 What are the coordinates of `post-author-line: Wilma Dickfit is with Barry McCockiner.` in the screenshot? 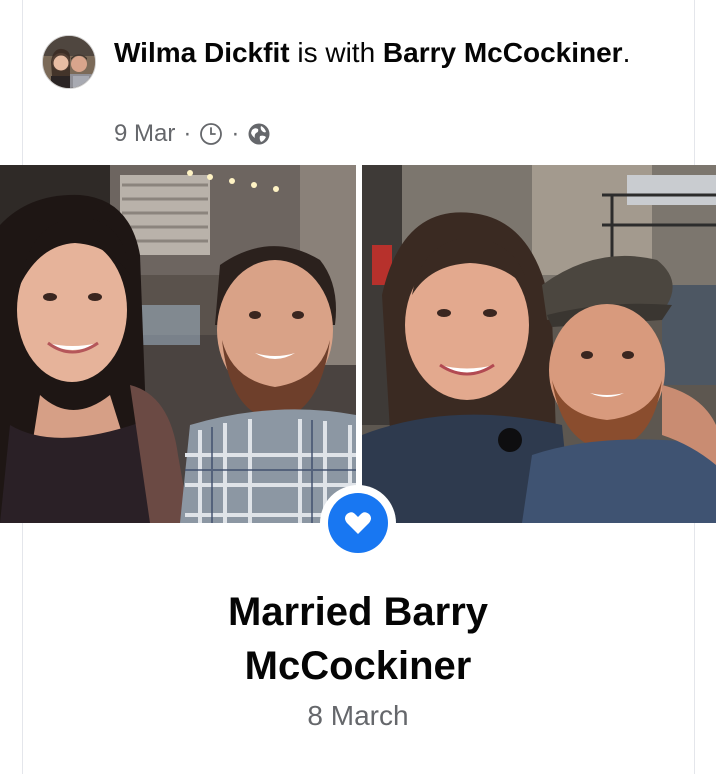 It's located at (394, 53).